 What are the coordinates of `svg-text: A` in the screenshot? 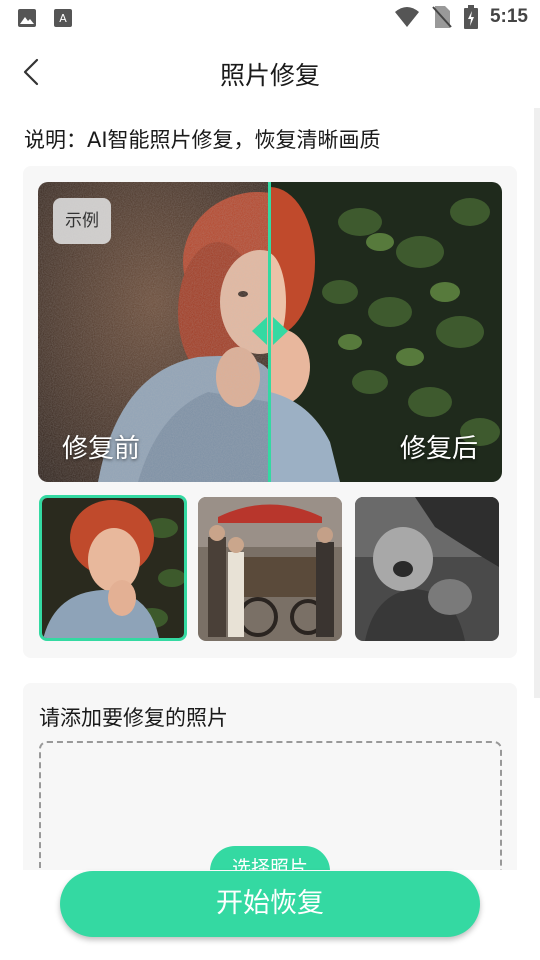 It's located at (63, 18).